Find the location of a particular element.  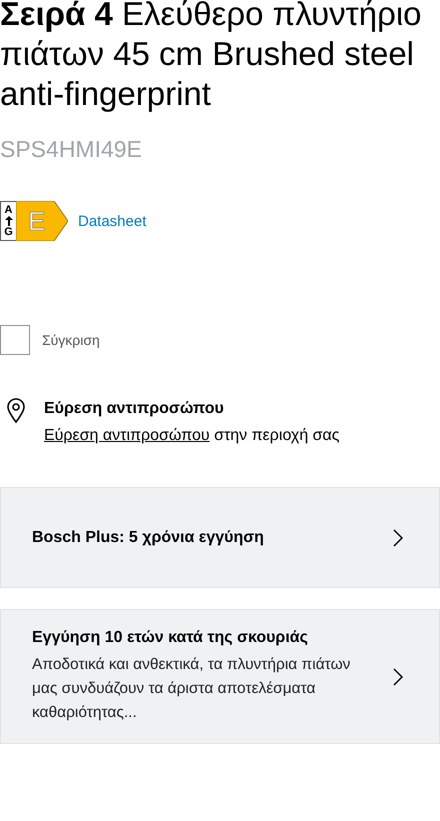

energy-scale: A G is located at coordinates (8, 221).